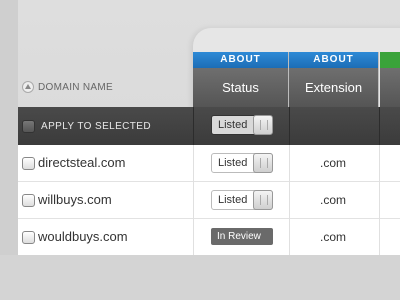  What do you see at coordinates (333, 87) in the screenshot?
I see `column-title-extension: Extension` at bounding box center [333, 87].